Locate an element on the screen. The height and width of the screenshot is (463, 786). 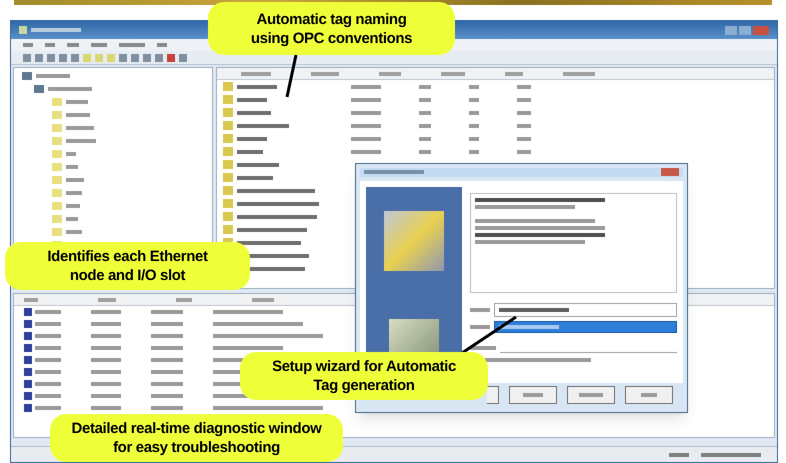
maximize-button is located at coordinates (745, 30).